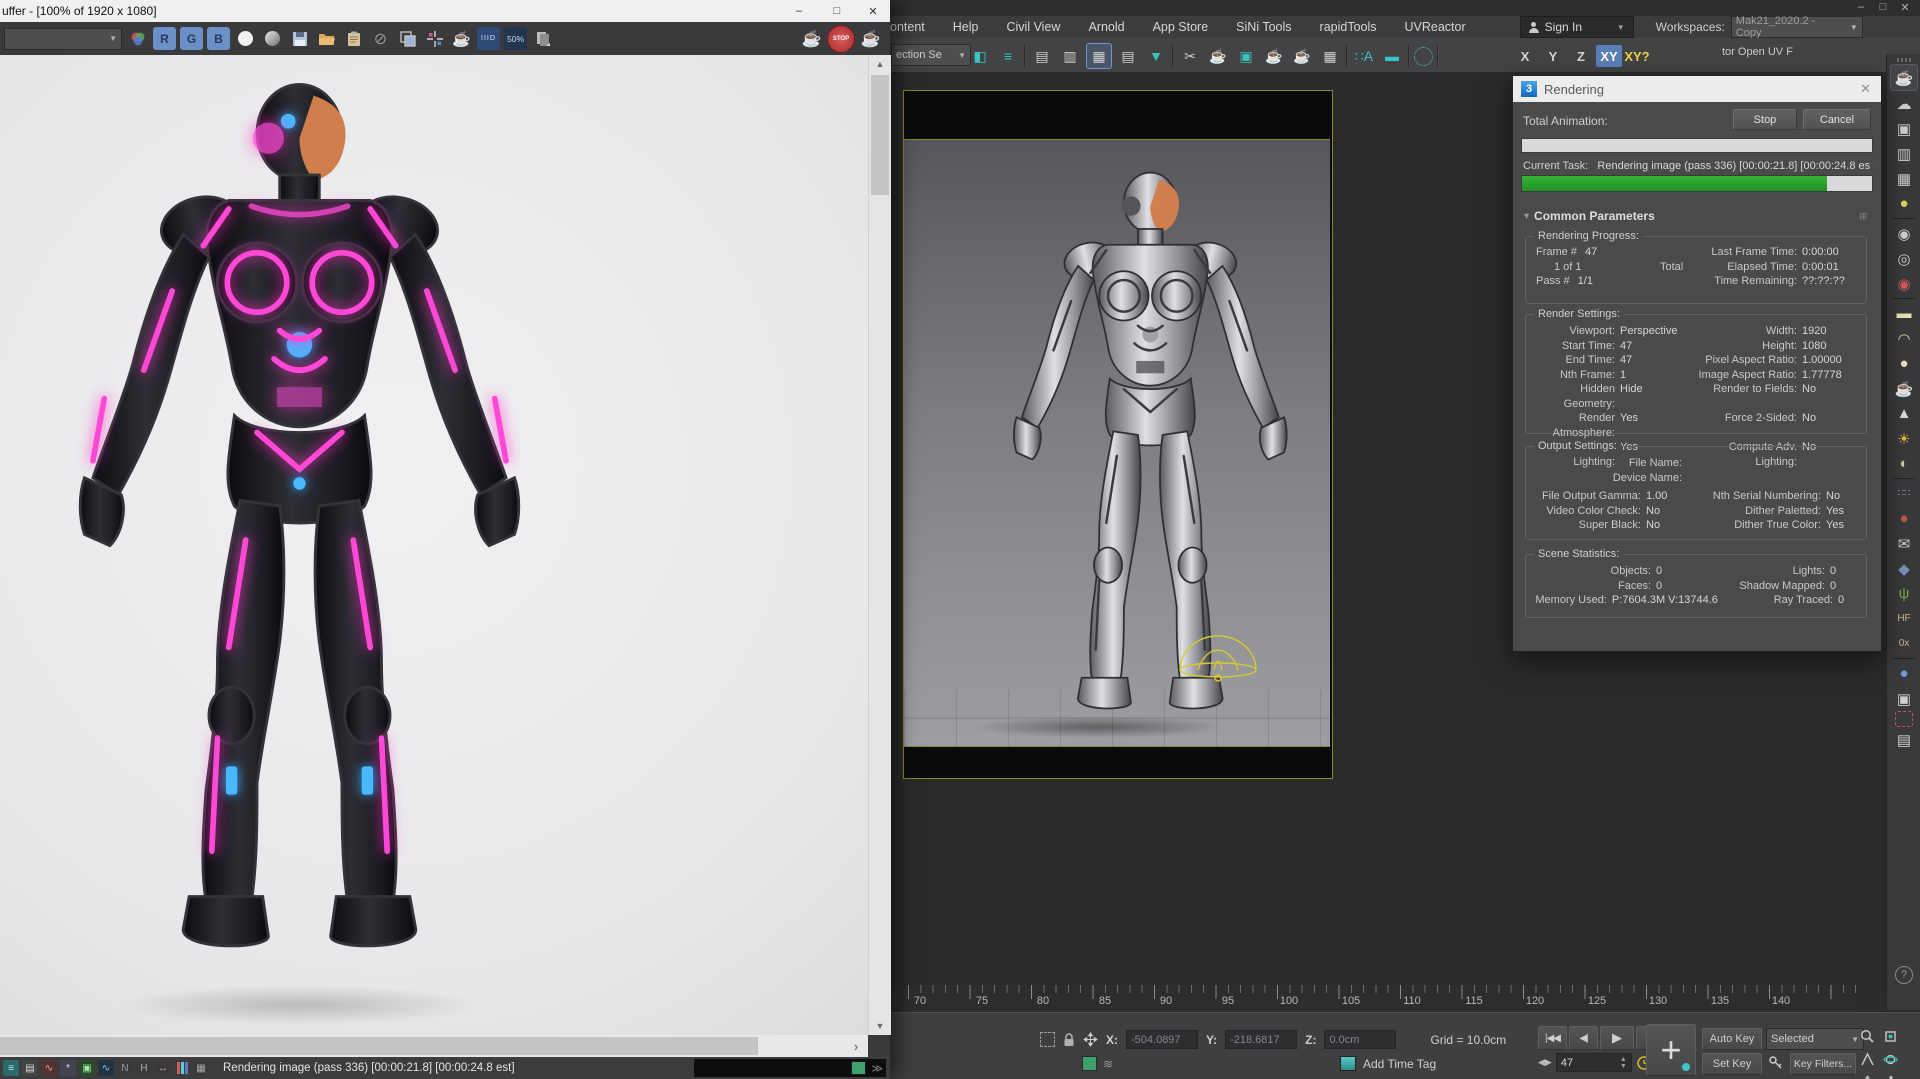 This screenshot has width=1920, height=1079. What do you see at coordinates (1156, 56) in the screenshot?
I see `update-arrow-icon: ▼` at bounding box center [1156, 56].